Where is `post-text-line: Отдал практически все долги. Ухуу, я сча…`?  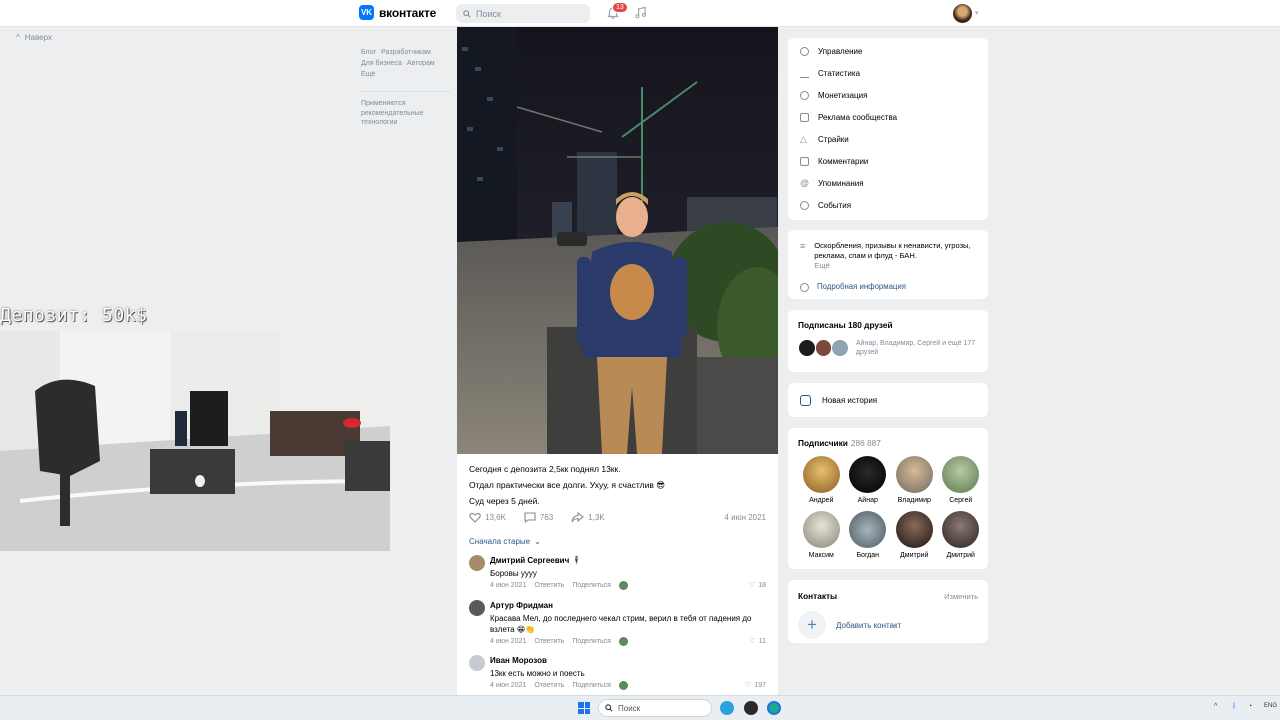 post-text-line: Отдал практически все долги. Ухуу, я сча… is located at coordinates (567, 485).